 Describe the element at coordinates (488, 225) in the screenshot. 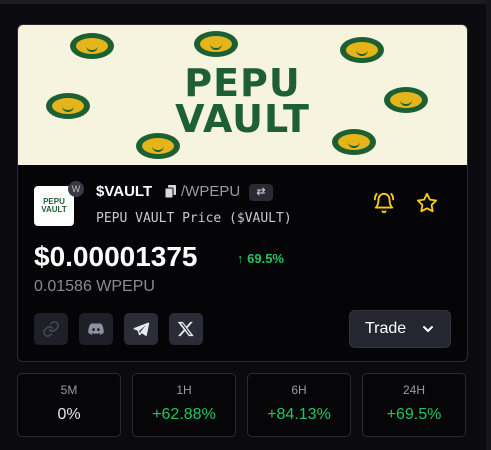

I see `scrollbar` at that location.